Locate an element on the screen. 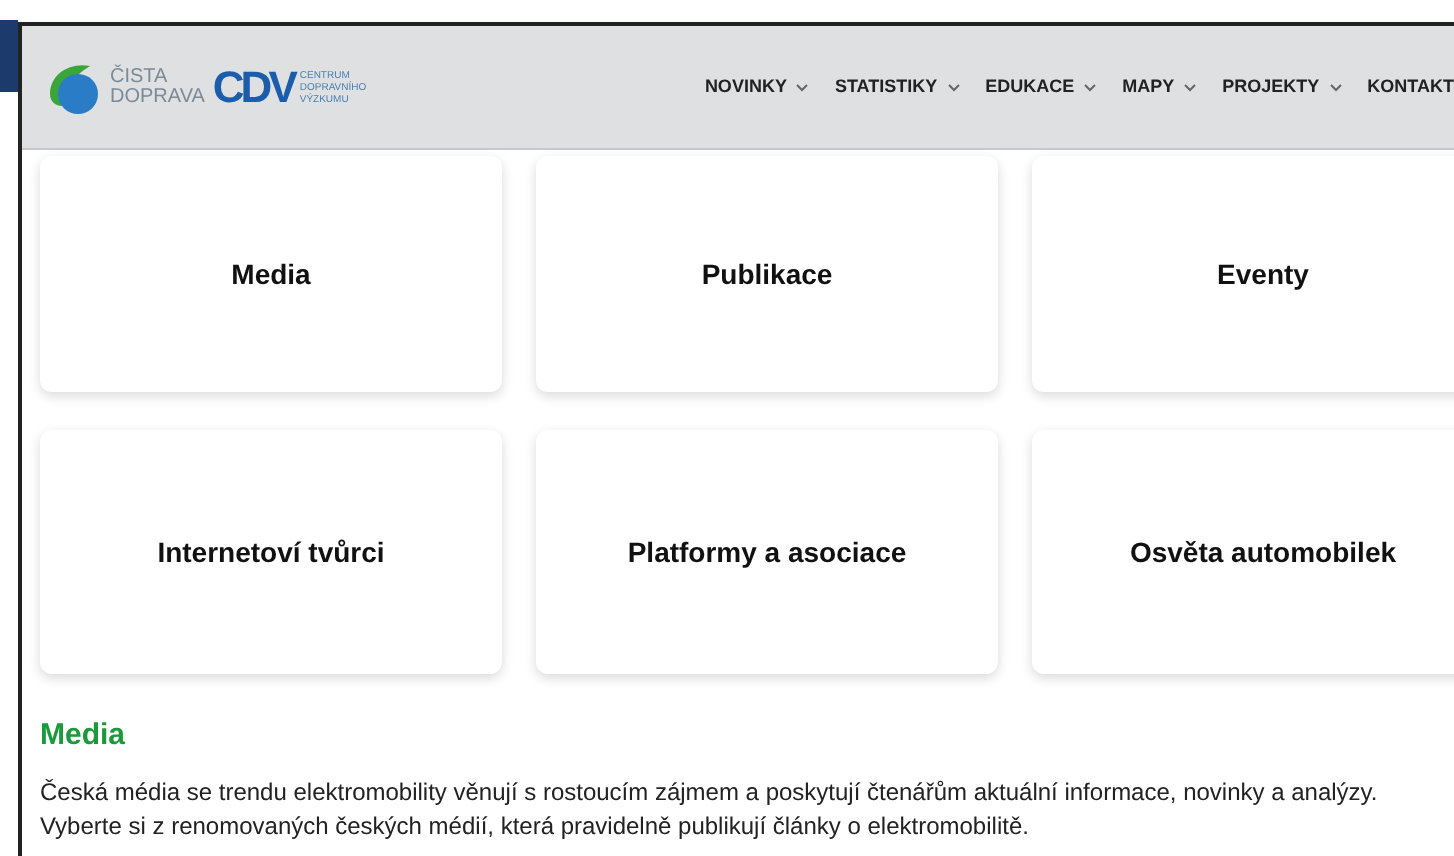 The height and width of the screenshot is (856, 1454). logo-text: DOPRAVA is located at coordinates (157, 97).